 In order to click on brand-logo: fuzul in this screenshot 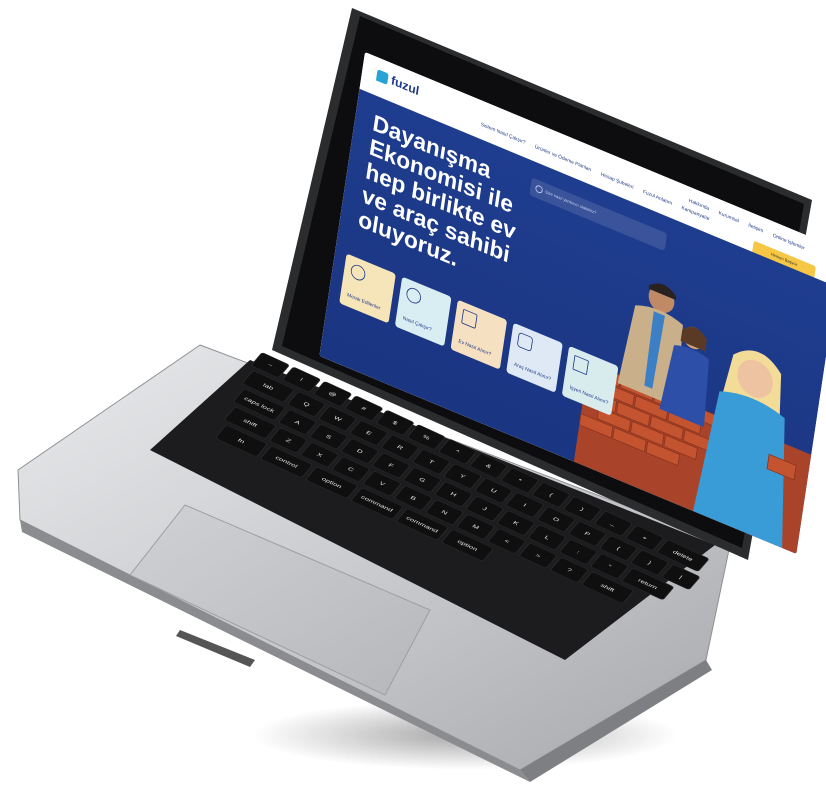, I will do `click(398, 83)`.